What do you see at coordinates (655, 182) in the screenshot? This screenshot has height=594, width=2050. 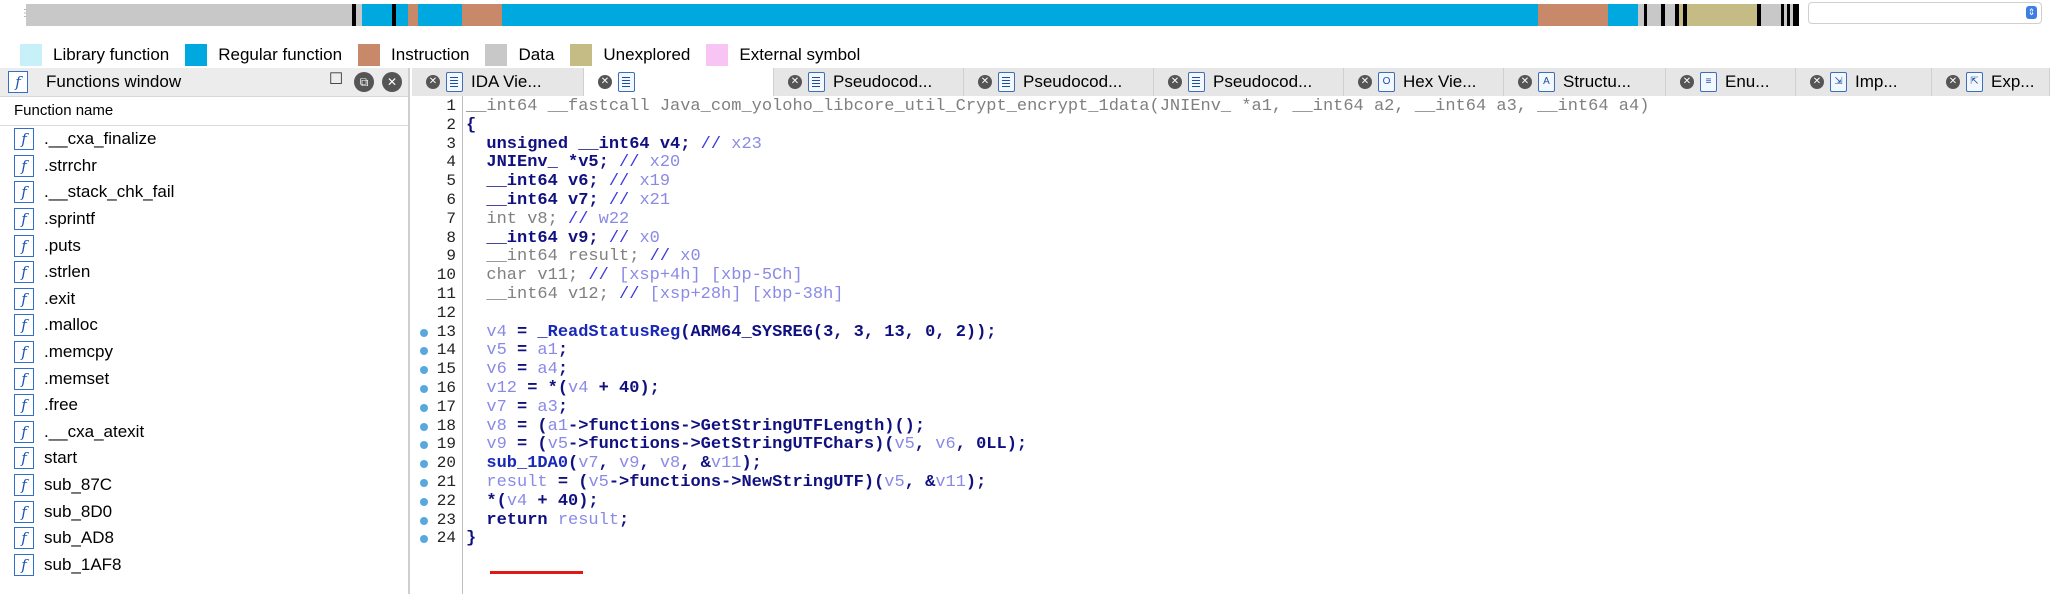 I see `code-token: x19` at bounding box center [655, 182].